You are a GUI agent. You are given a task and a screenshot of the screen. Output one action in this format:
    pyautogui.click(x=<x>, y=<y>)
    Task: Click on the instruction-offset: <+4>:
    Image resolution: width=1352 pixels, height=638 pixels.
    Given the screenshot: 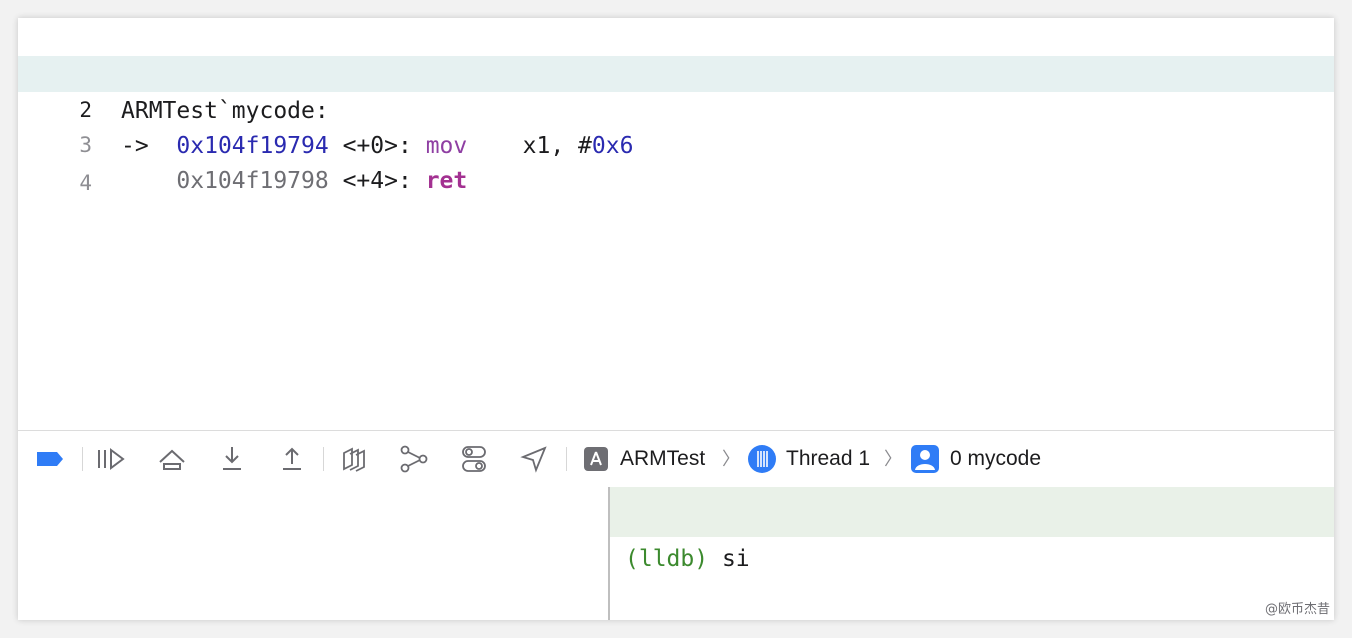 What is the action you would take?
    pyautogui.click(x=377, y=181)
    